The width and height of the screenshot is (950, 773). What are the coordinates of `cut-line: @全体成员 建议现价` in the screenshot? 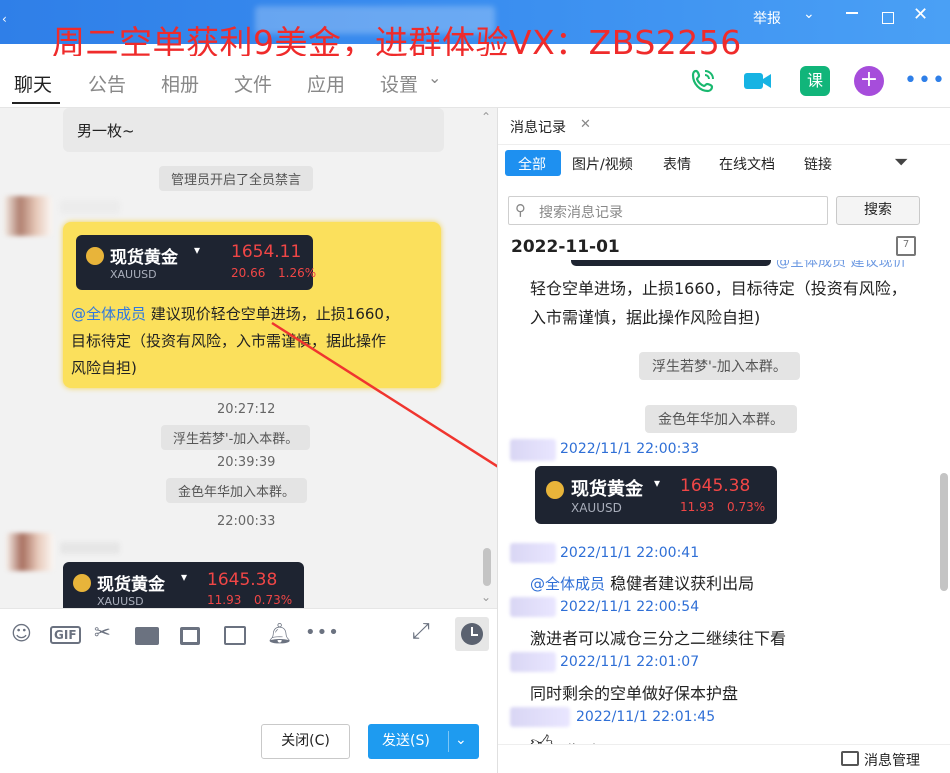 It's located at (841, 265).